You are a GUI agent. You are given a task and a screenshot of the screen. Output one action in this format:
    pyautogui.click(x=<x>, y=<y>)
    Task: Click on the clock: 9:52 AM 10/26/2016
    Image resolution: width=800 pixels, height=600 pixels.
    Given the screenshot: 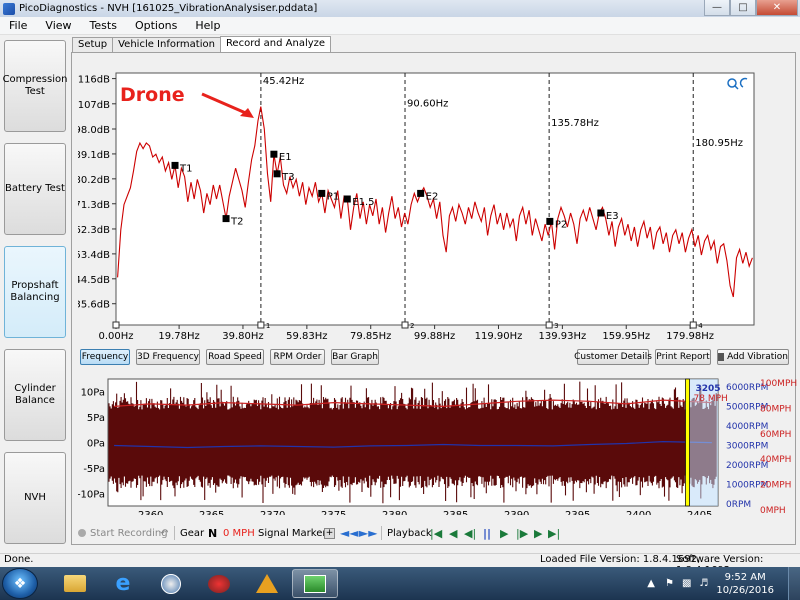 What is the action you would take?
    pyautogui.click(x=745, y=584)
    